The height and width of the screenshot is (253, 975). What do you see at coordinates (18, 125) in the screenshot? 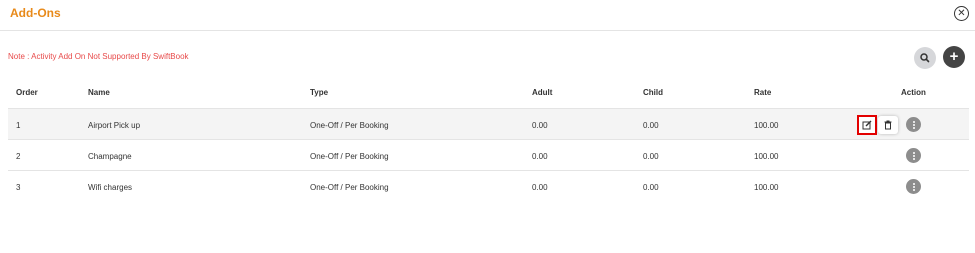
I see `cell-order: 1` at bounding box center [18, 125].